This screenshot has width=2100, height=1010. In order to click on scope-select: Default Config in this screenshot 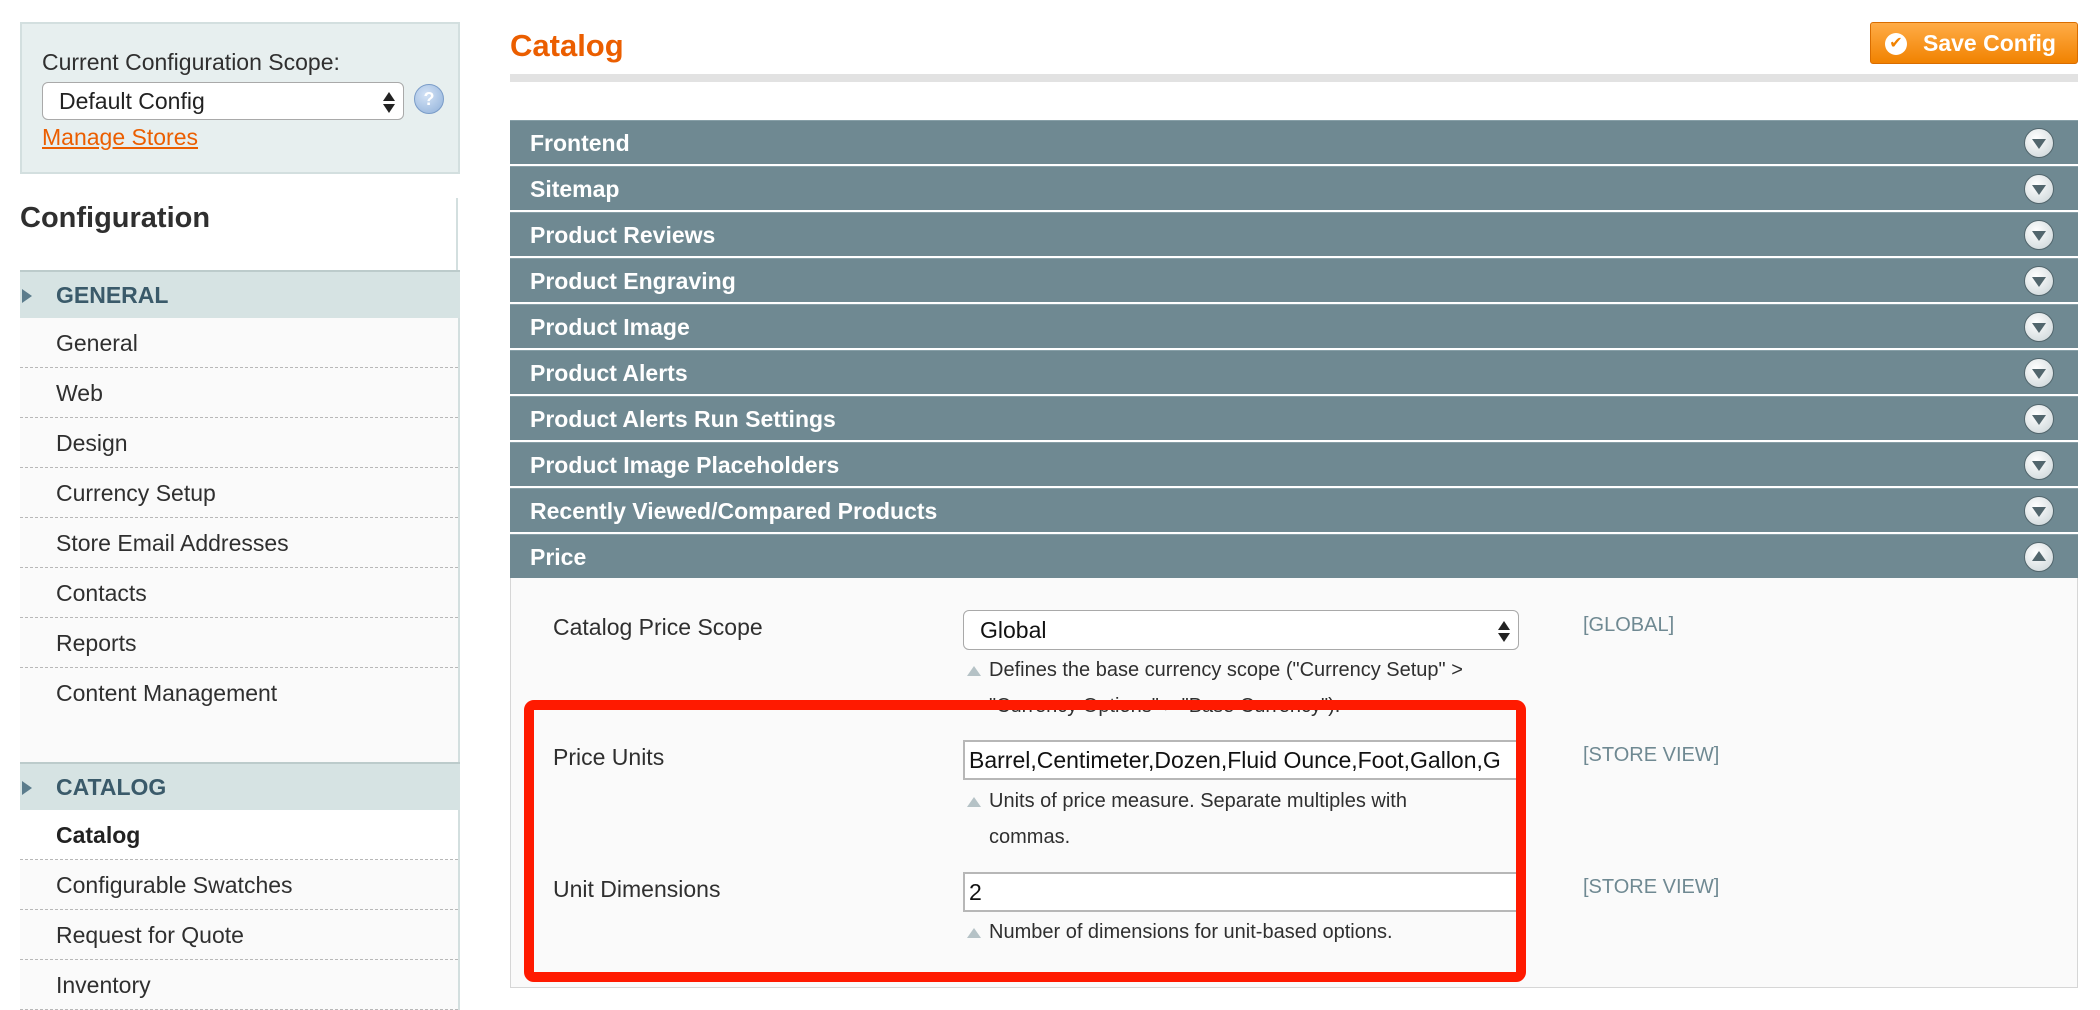, I will do `click(223, 101)`.